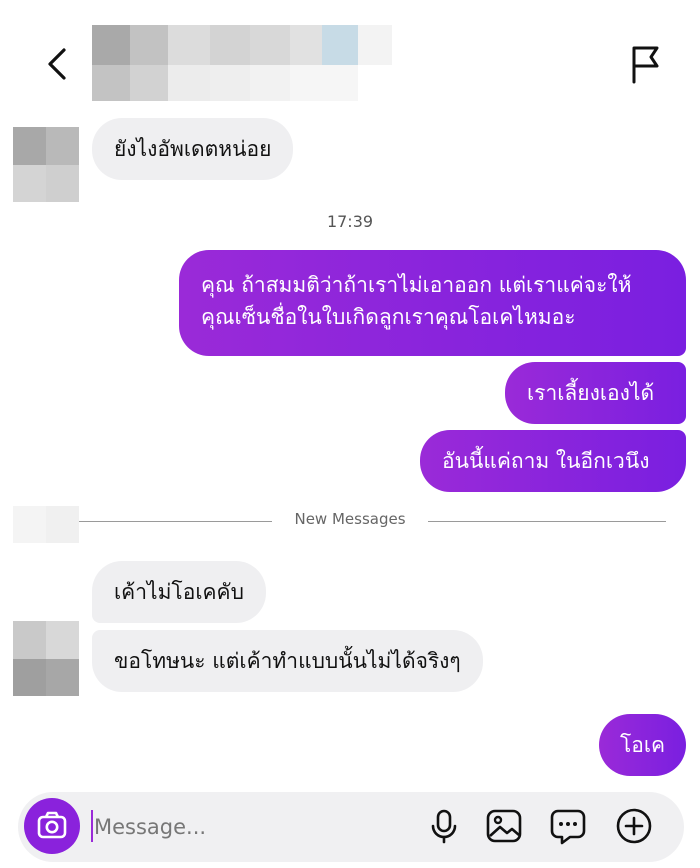  I want to click on received-message-bubble: ยังไงอัพเดตหน่อย, so click(193, 149).